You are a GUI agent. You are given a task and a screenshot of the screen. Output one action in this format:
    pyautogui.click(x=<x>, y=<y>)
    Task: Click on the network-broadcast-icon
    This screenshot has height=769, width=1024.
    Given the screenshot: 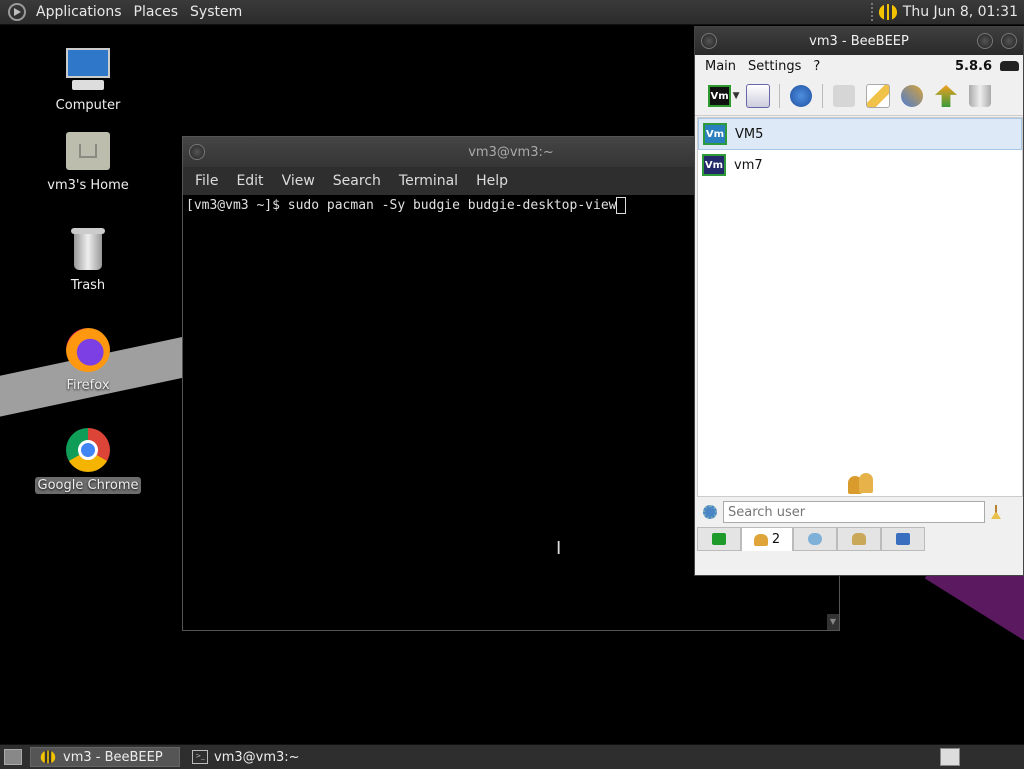 What is the action you would take?
    pyautogui.click(x=801, y=96)
    